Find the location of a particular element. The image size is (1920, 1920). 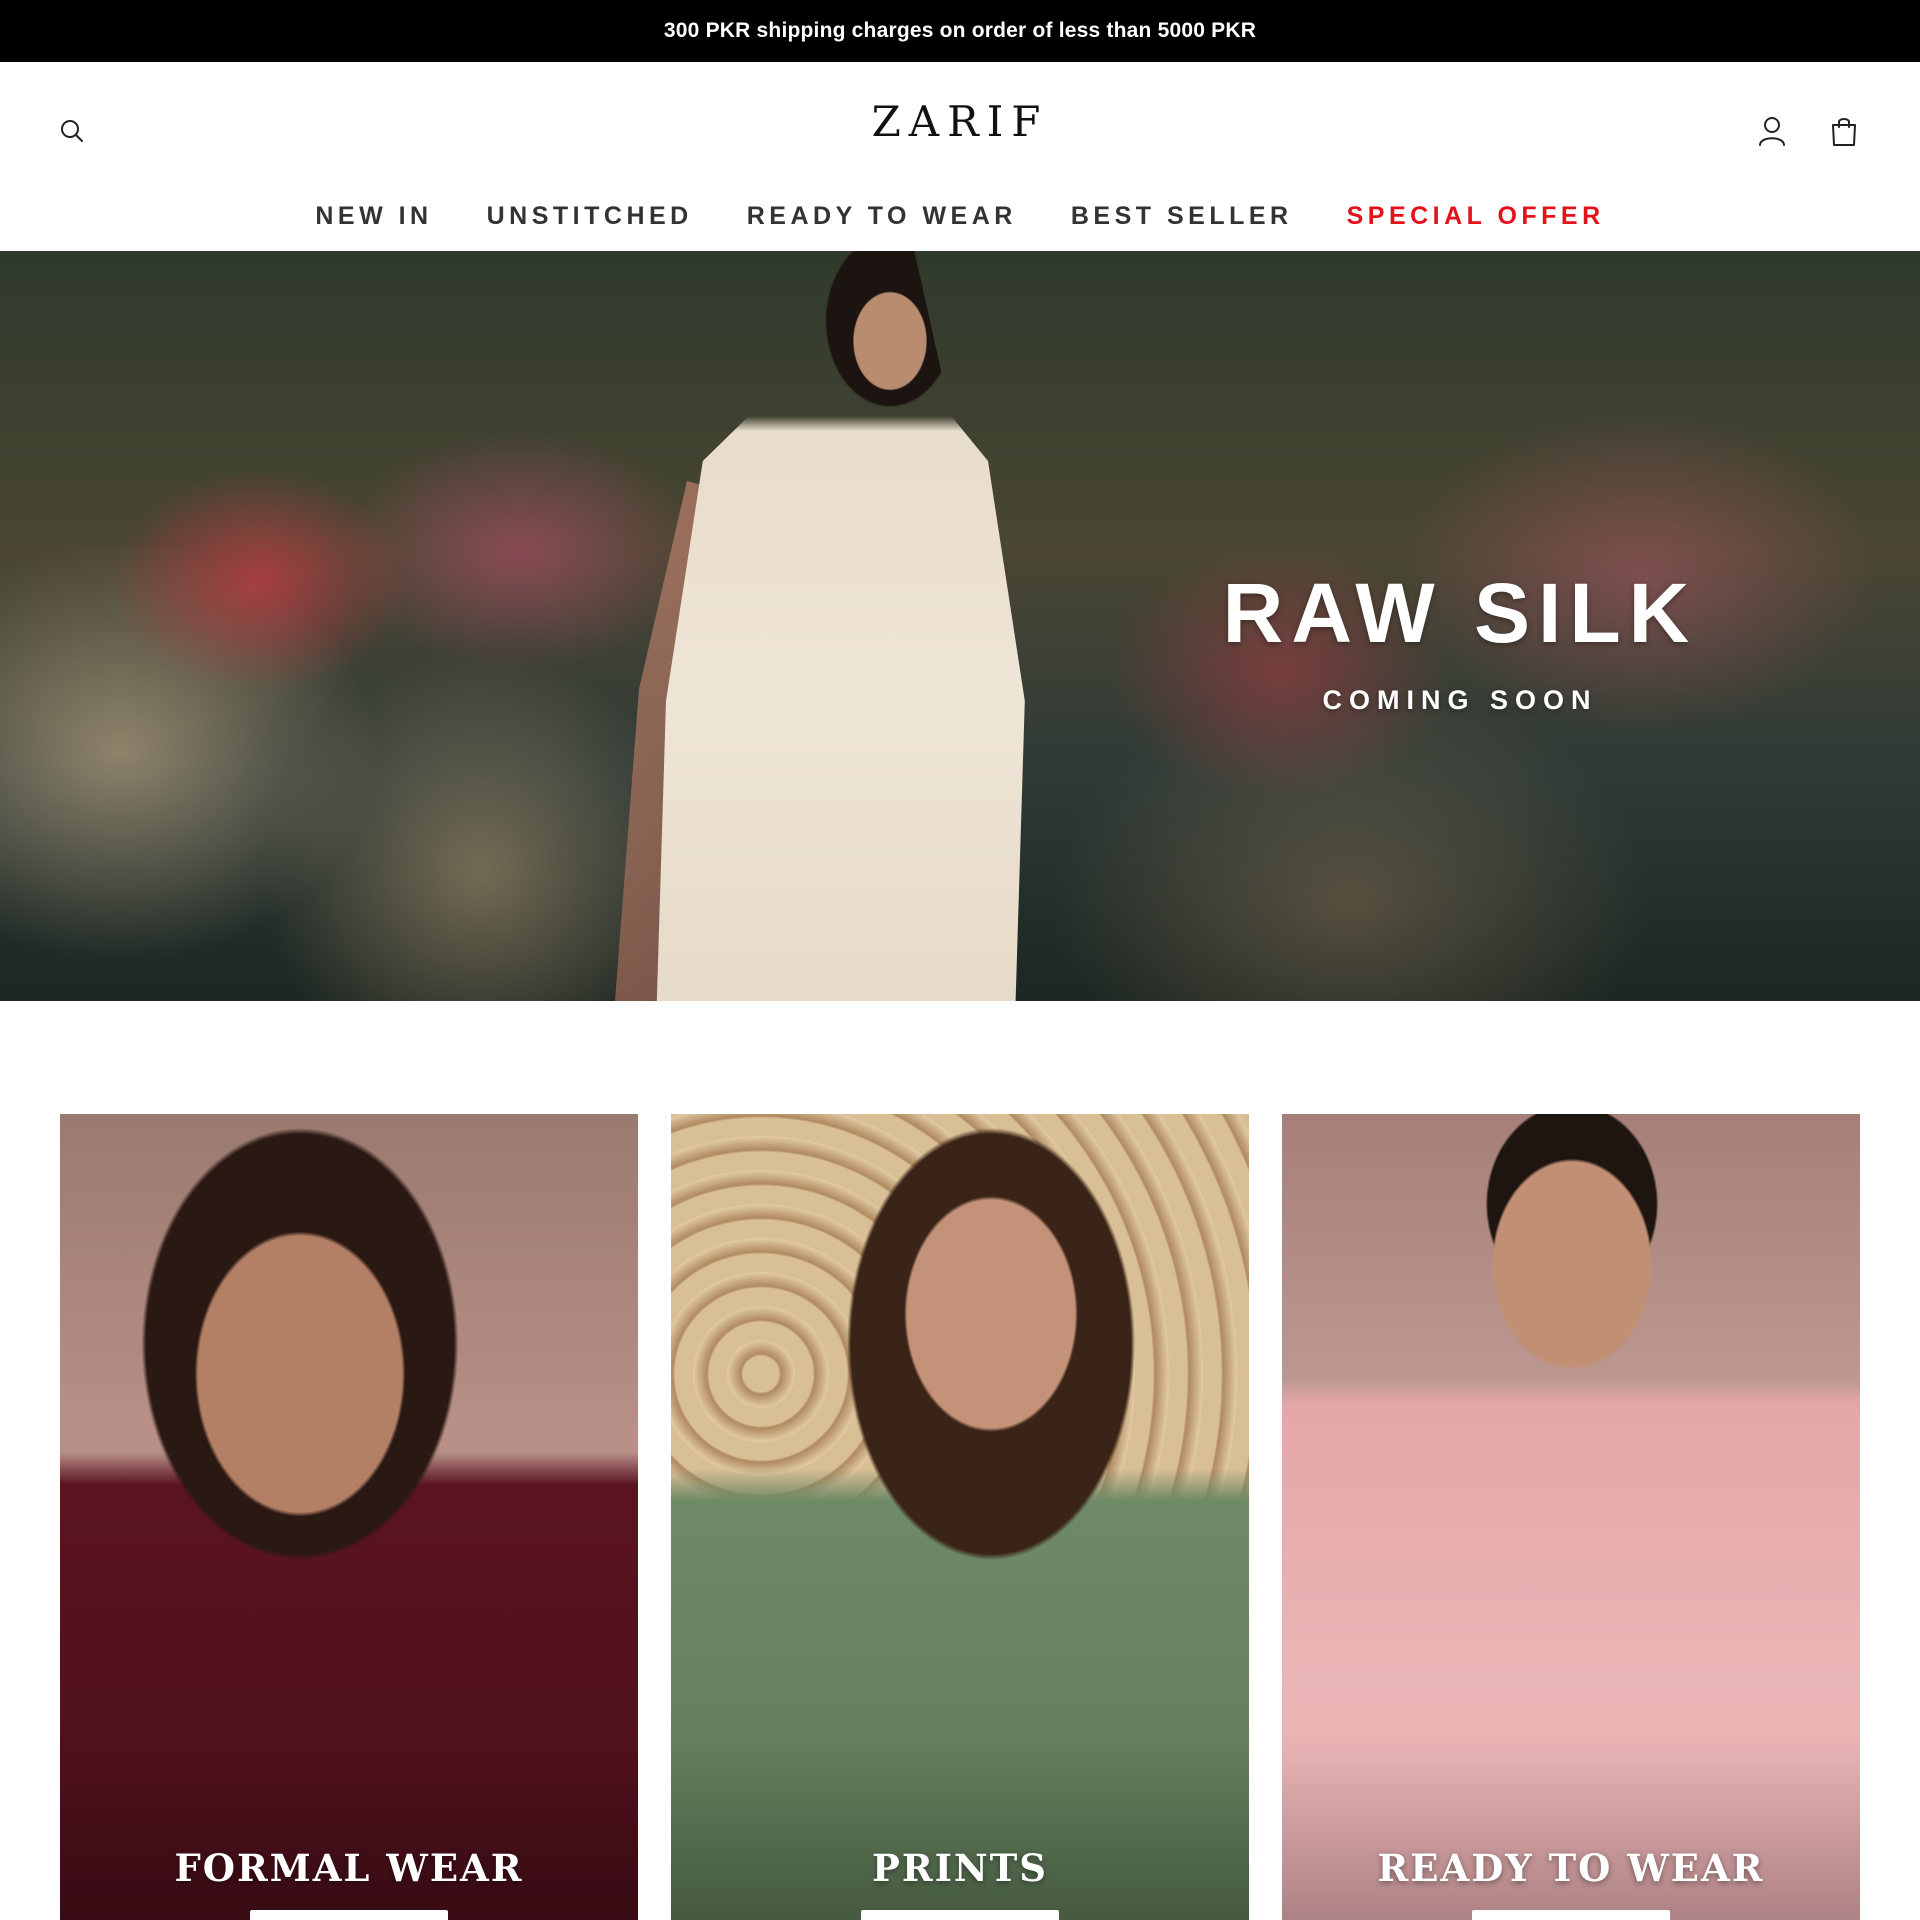

user-icon is located at coordinates (1772, 131).